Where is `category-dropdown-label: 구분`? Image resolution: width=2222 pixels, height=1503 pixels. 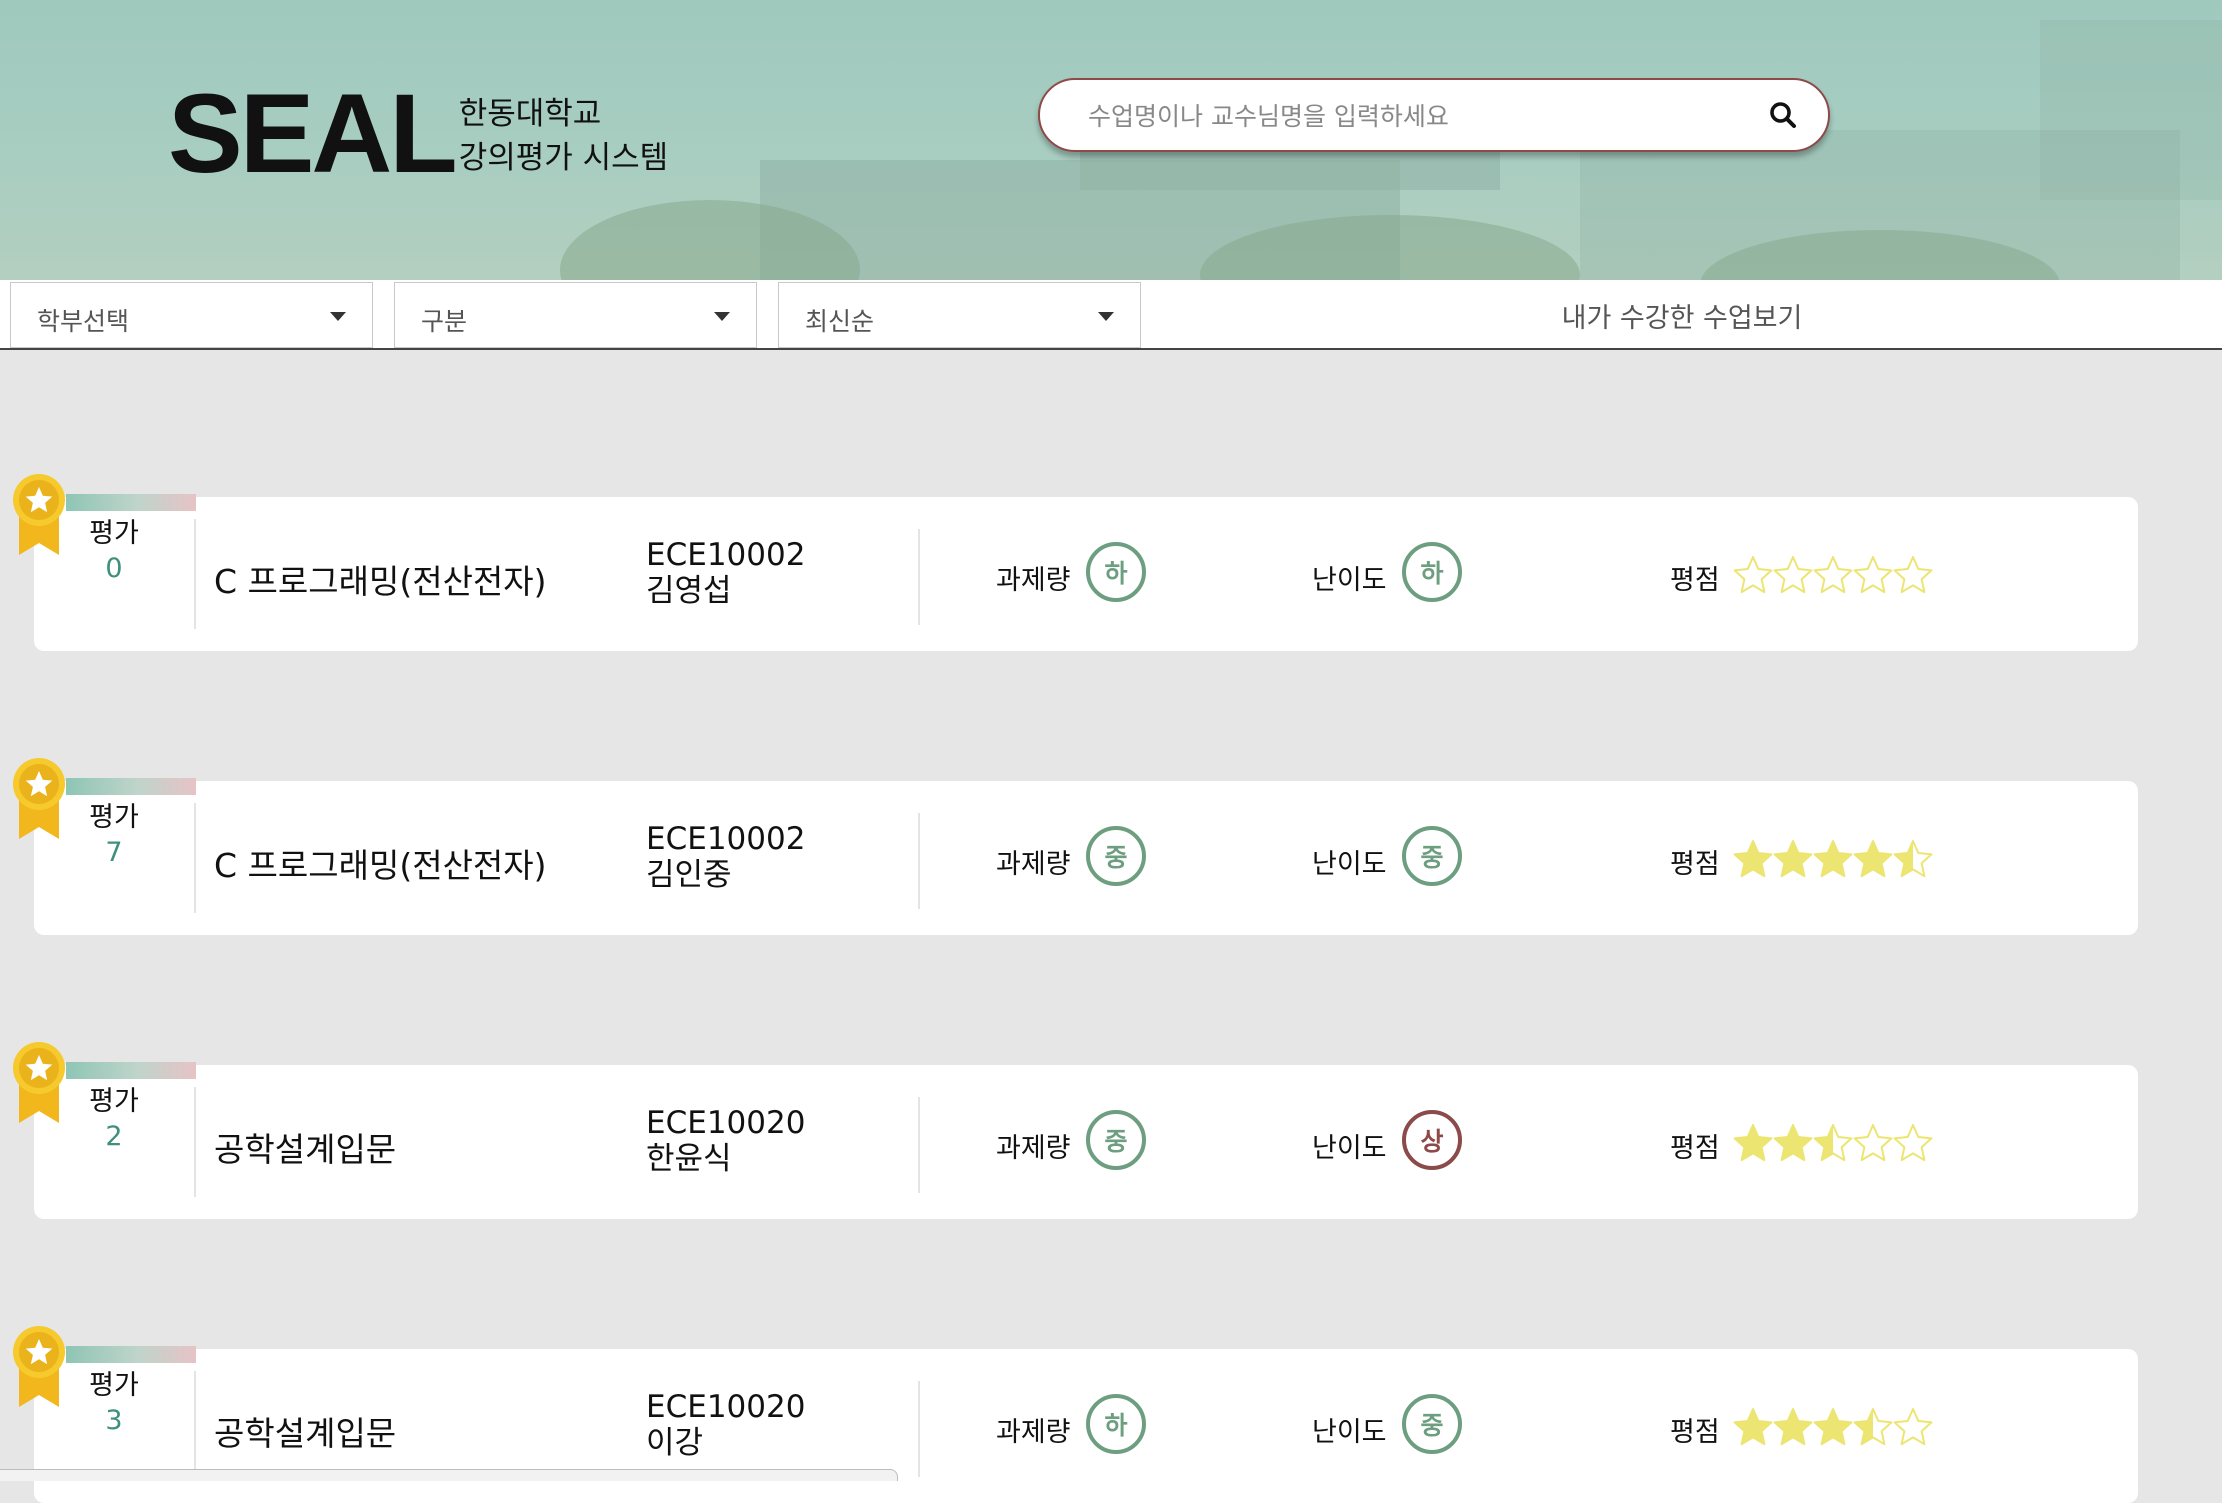 category-dropdown-label: 구분 is located at coordinates (444, 321).